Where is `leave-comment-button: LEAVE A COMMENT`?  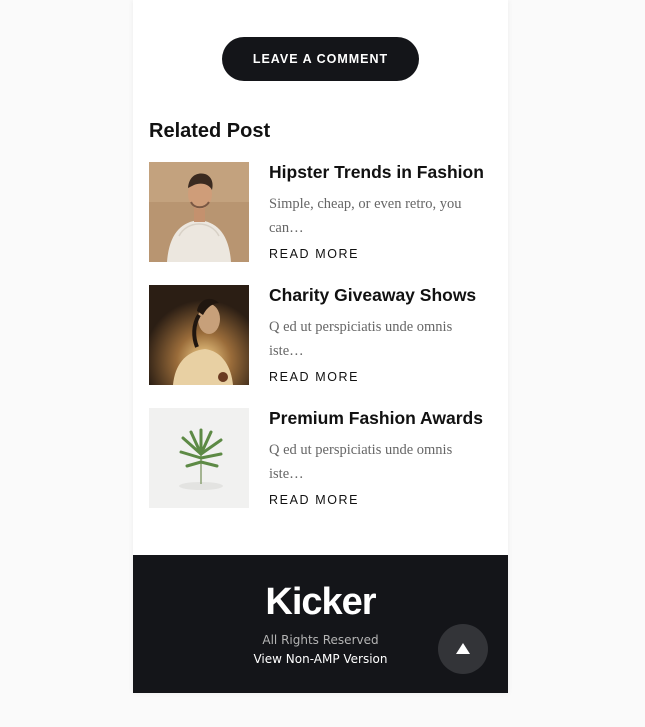
leave-comment-button: LEAVE A COMMENT is located at coordinates (320, 59).